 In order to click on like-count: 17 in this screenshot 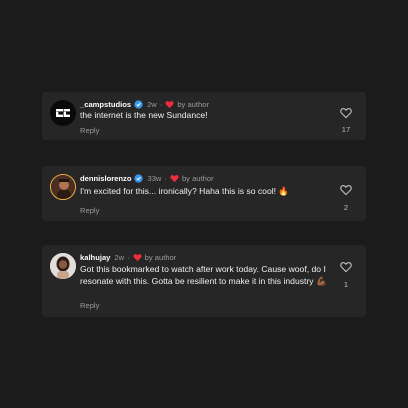, I will do `click(346, 129)`.